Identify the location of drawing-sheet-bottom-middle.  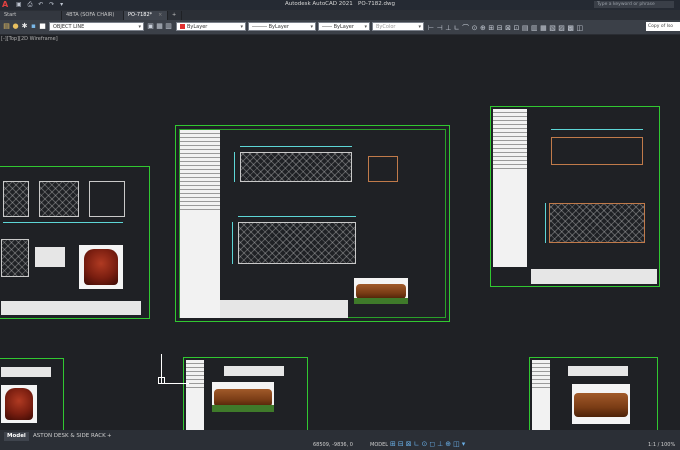
(245, 397).